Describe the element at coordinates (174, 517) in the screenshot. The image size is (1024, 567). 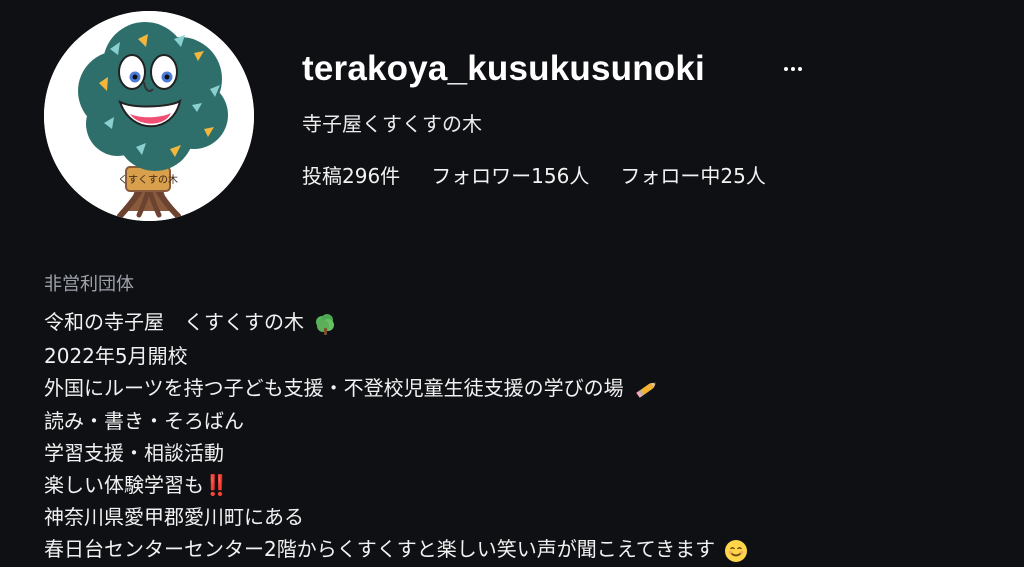
I see `bio-line-7: 神奈川県愛甲郡愛川町にある` at that location.